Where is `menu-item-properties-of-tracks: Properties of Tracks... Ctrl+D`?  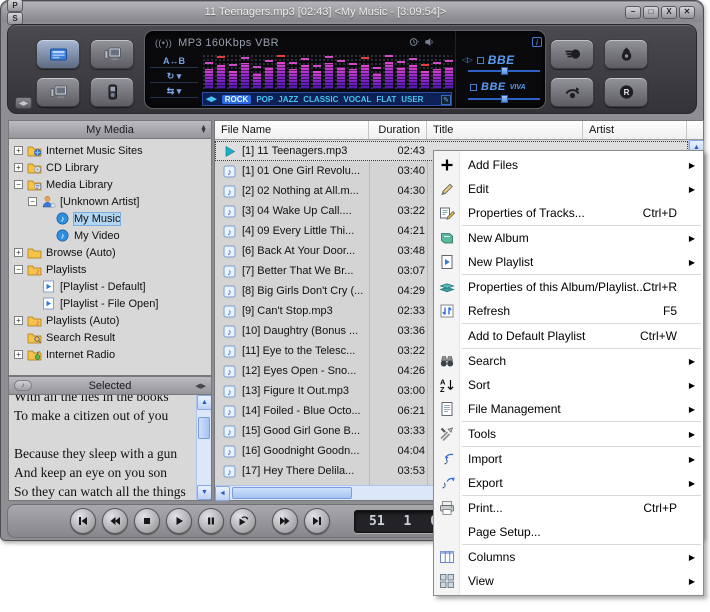
menu-item-properties-of-tracks: Properties of Tracks... Ctrl+D is located at coordinates (568, 213).